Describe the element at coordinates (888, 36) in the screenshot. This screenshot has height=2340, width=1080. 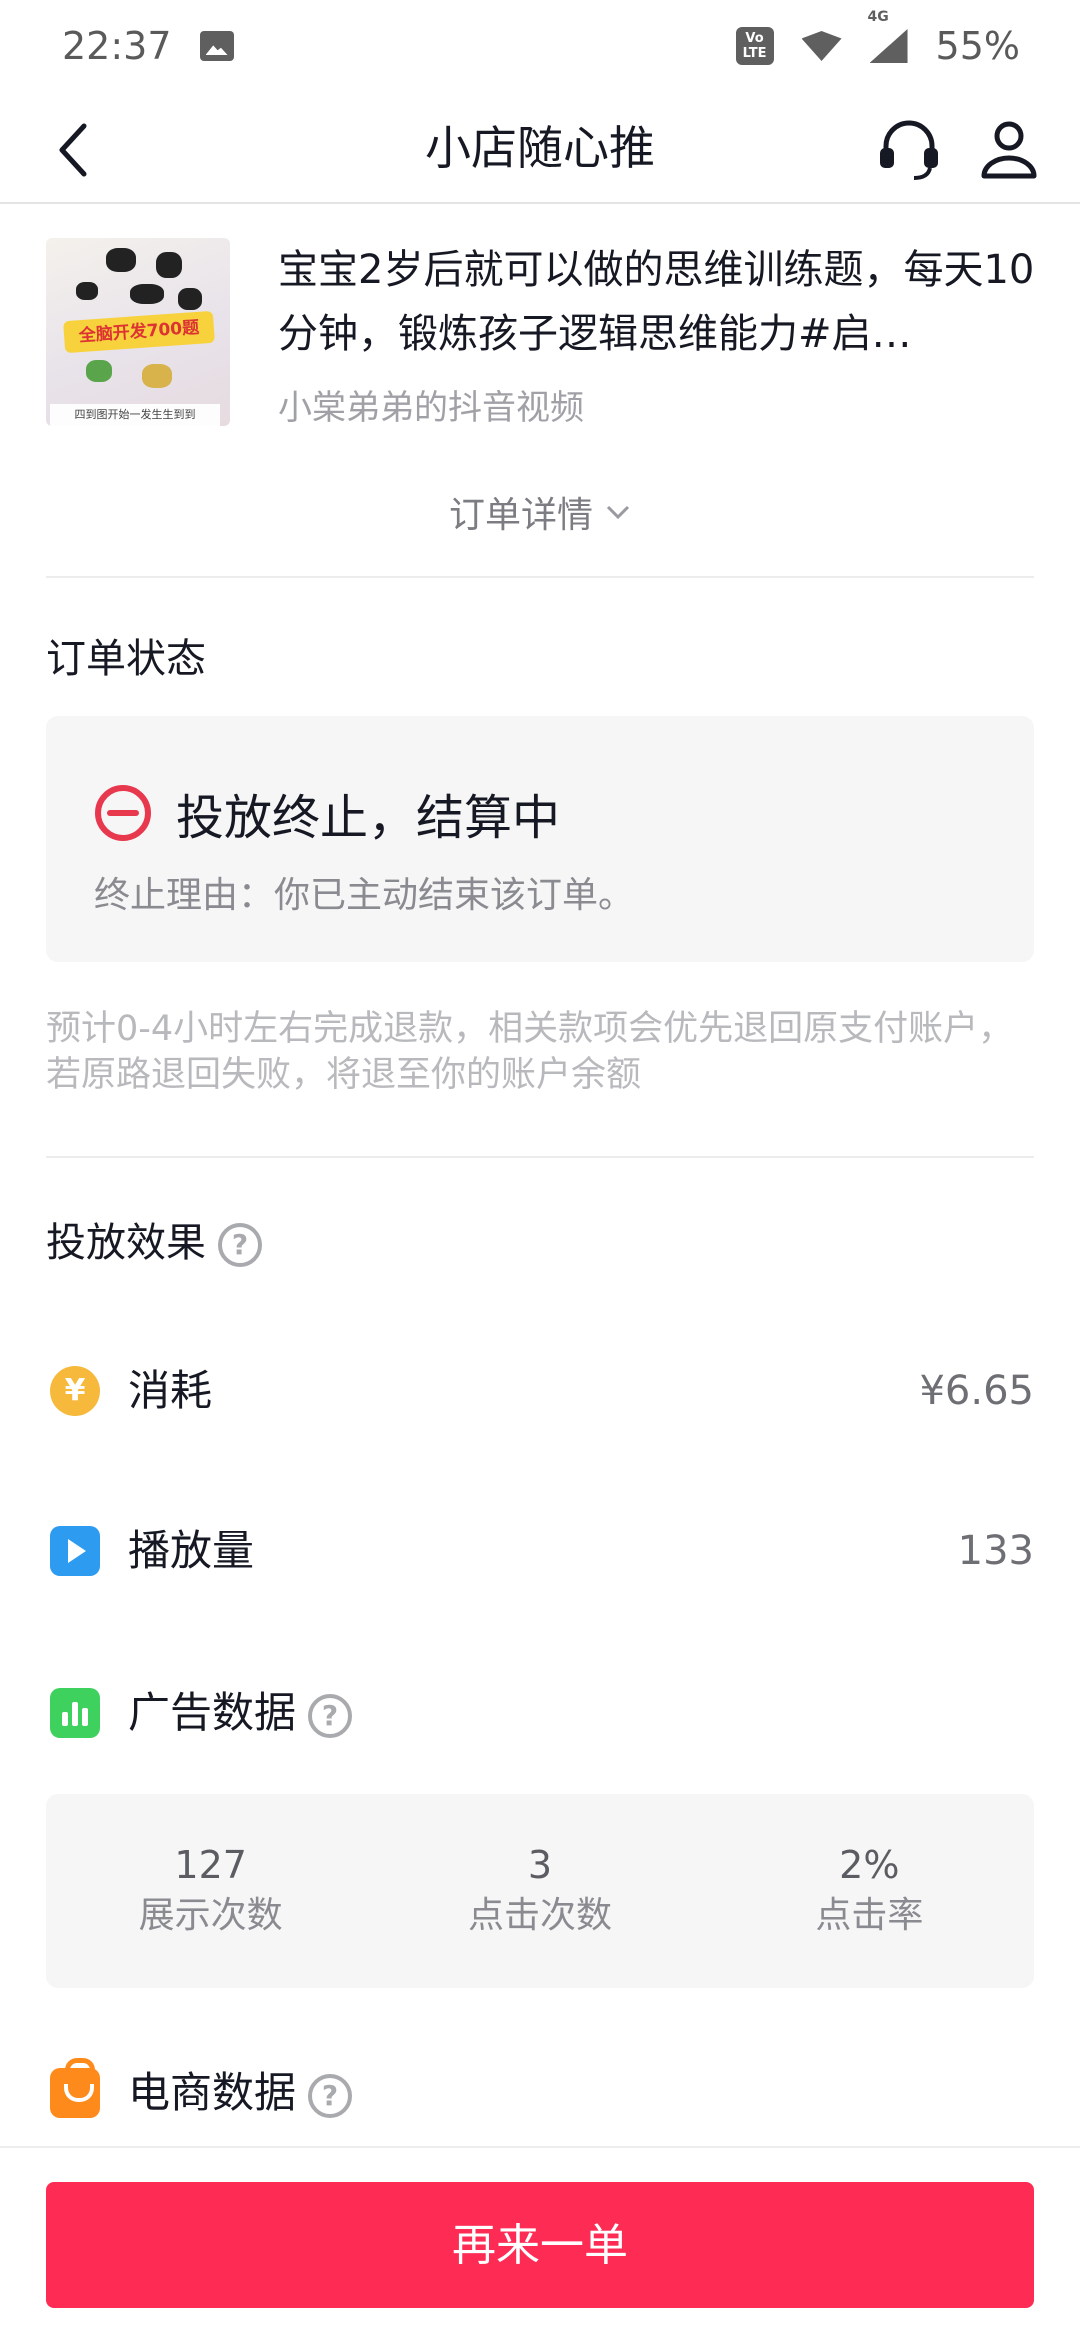
I see `cell-signal-icon: 4G` at that location.